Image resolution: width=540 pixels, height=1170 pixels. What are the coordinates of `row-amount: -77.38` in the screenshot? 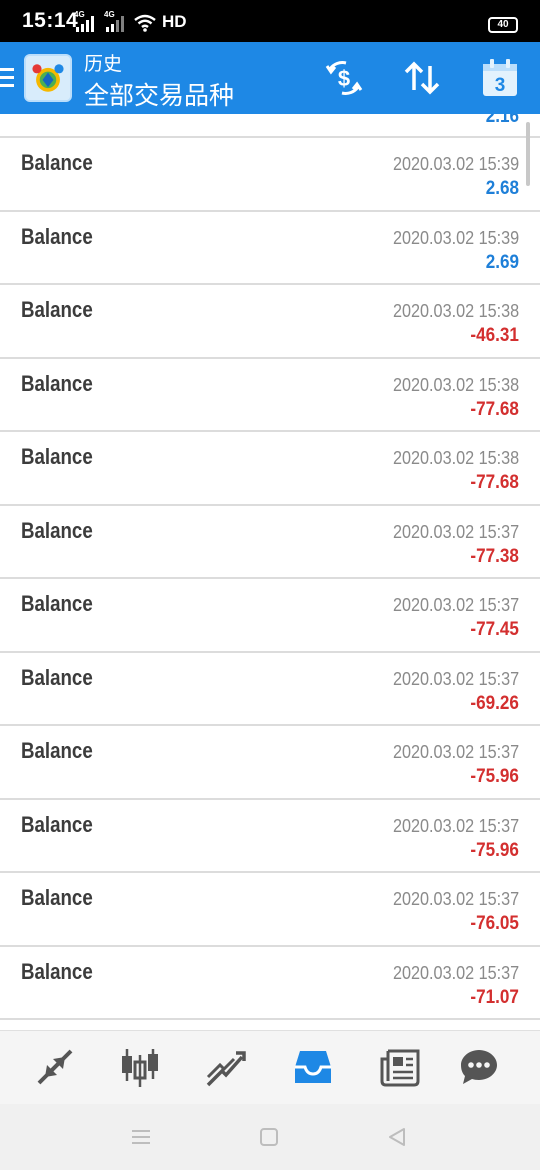 It's located at (494, 556).